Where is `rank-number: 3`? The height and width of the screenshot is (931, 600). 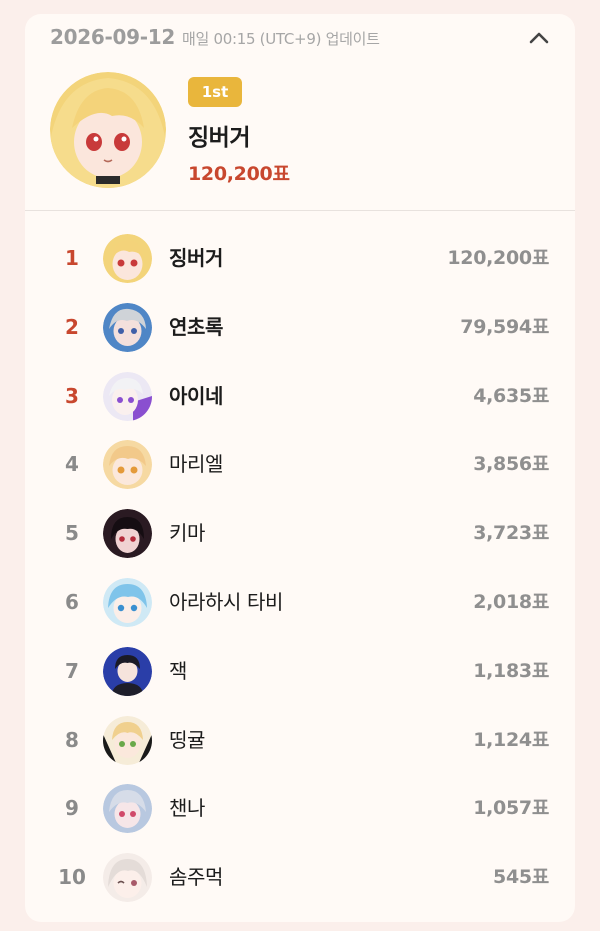 rank-number: 3 is located at coordinates (72, 395).